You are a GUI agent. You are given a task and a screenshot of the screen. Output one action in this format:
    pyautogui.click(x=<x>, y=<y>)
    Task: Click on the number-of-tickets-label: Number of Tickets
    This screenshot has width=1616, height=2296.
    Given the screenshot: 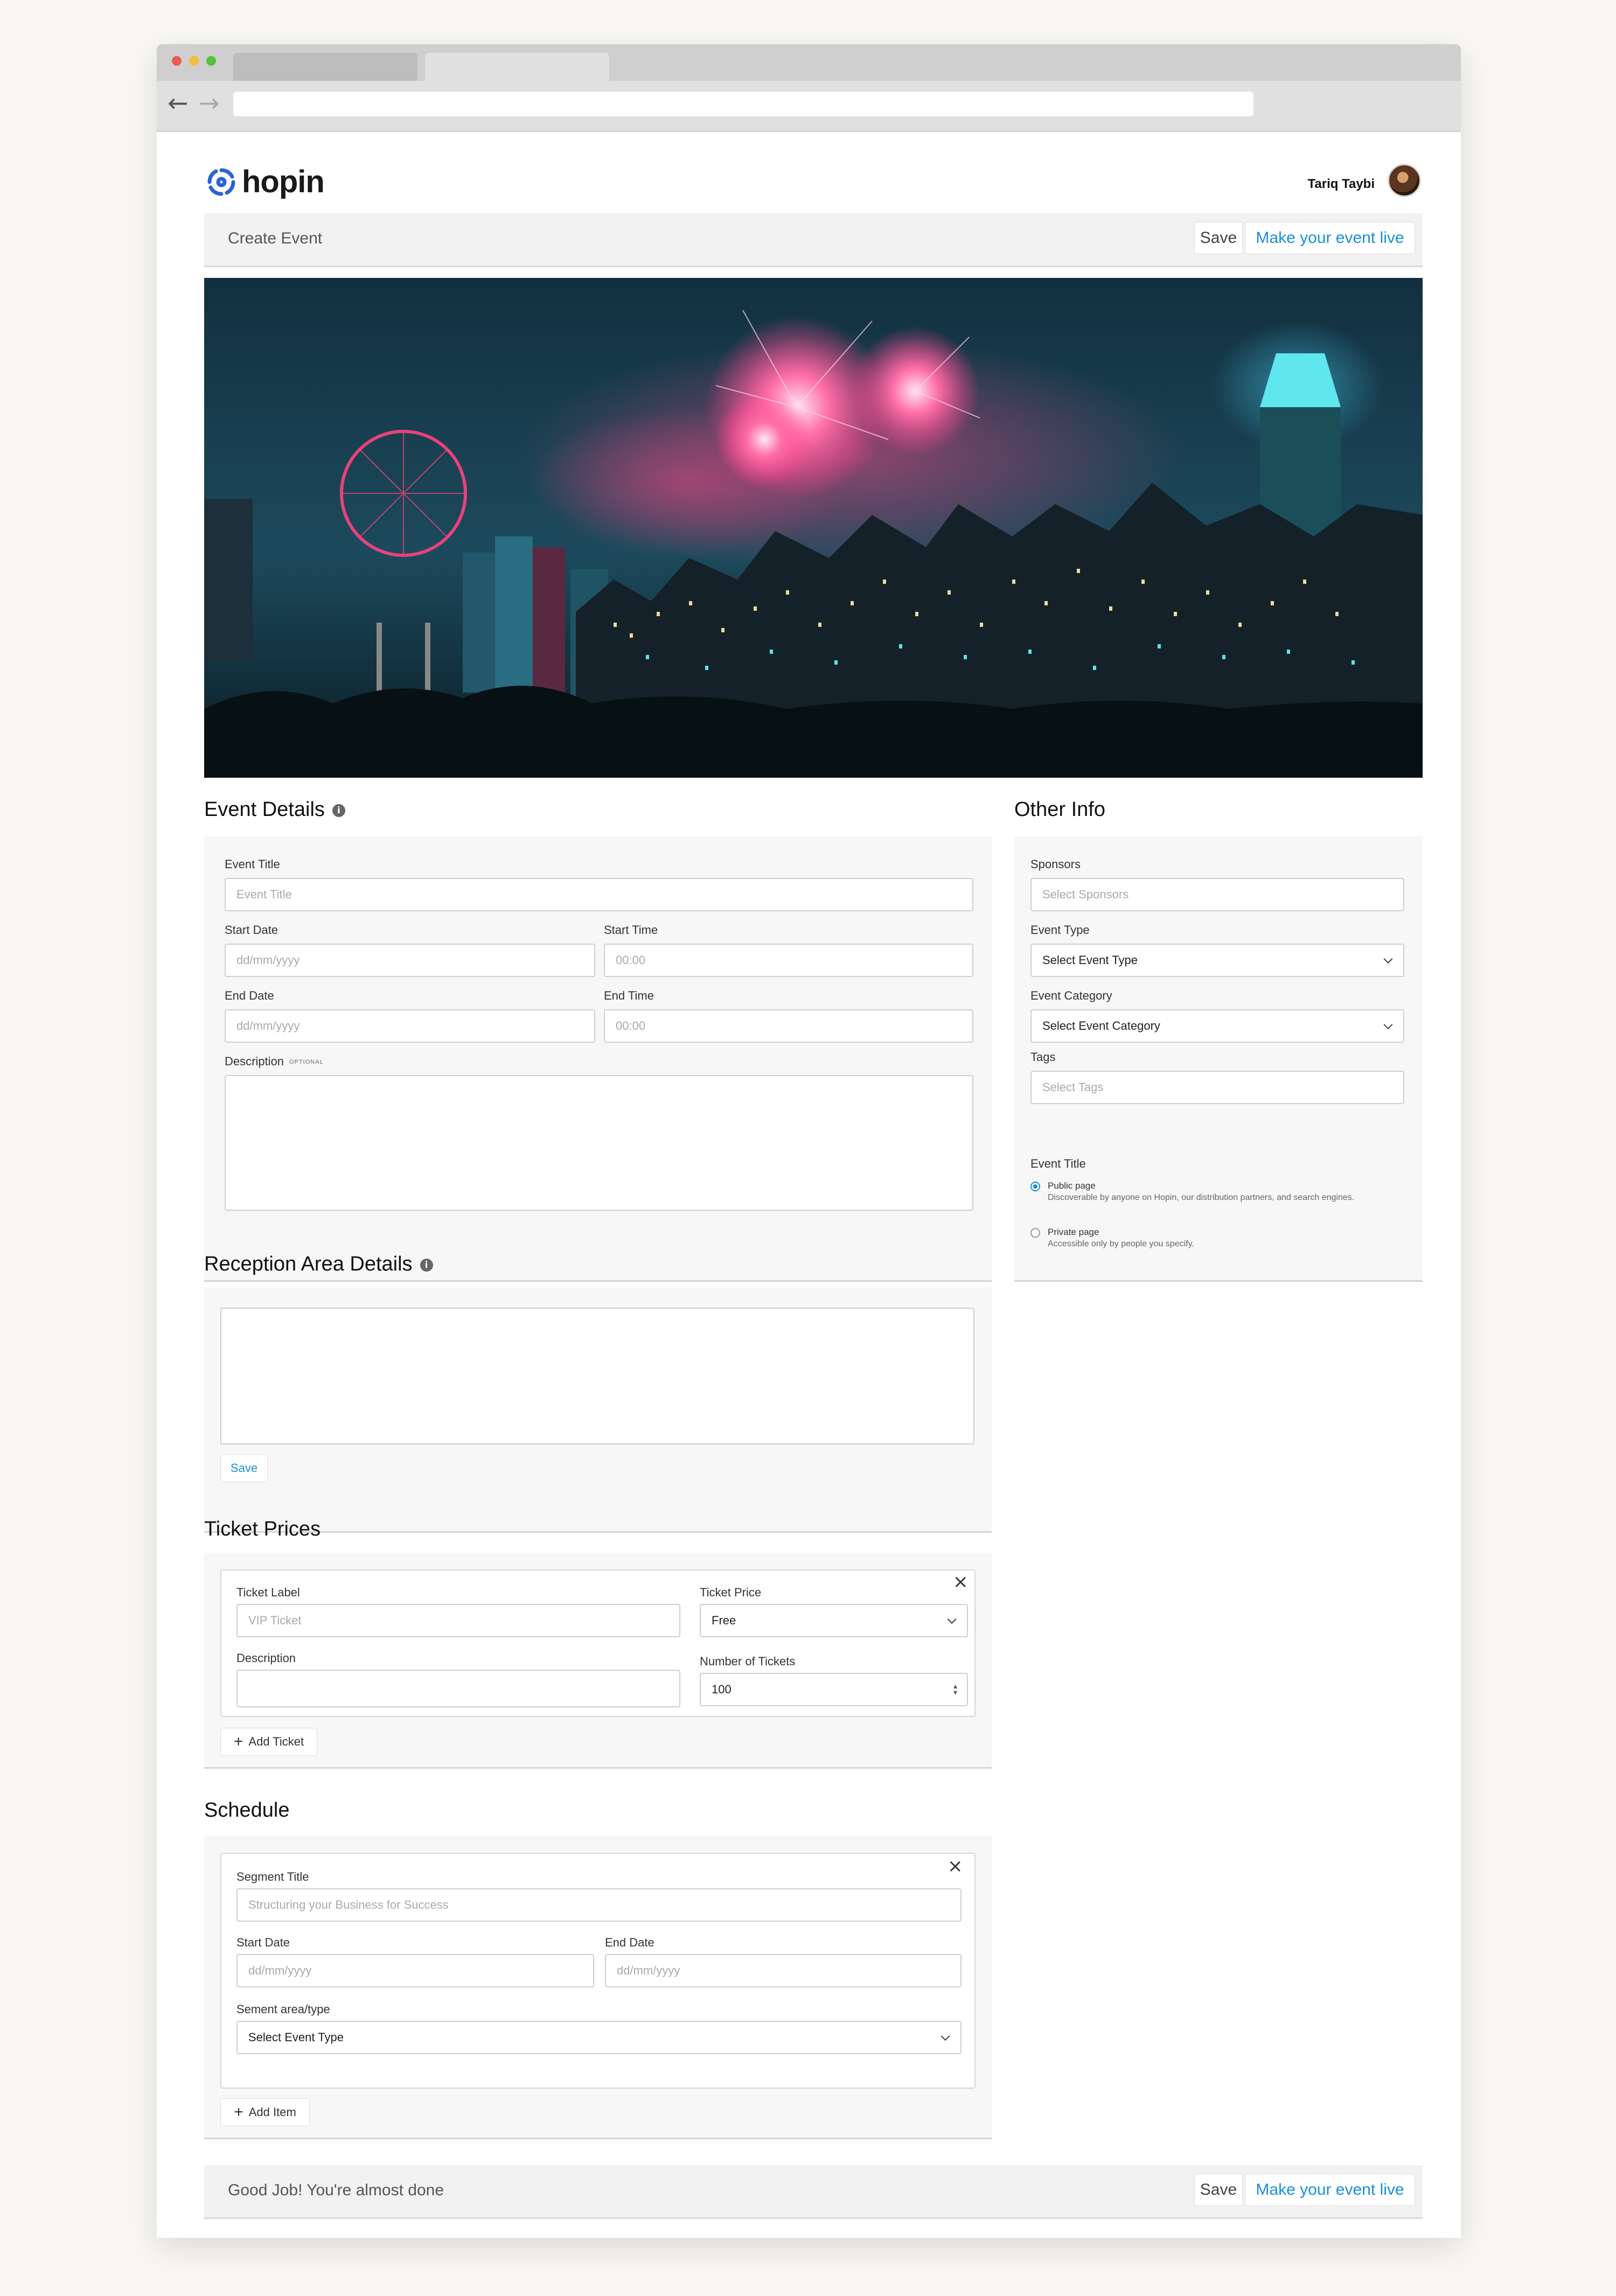 What is the action you would take?
    pyautogui.click(x=748, y=1661)
    